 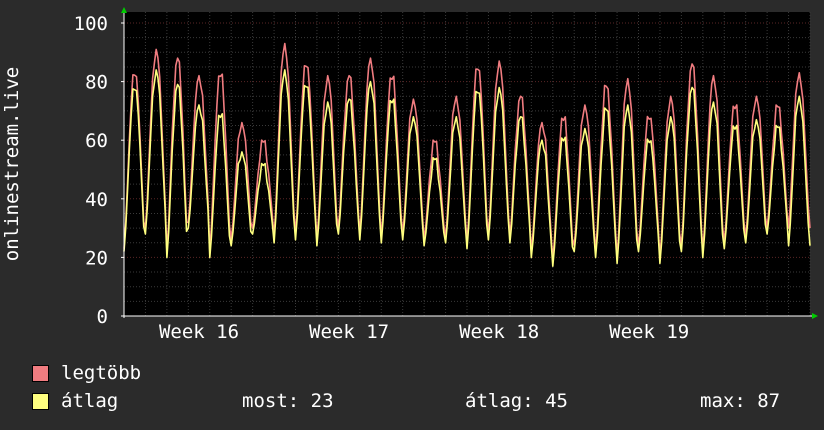 I want to click on legend-swatch-max, so click(x=40, y=373).